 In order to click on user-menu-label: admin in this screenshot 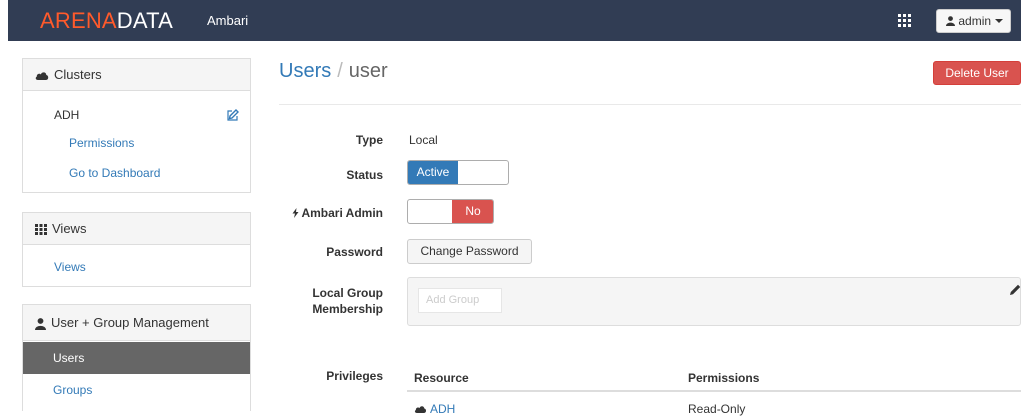, I will do `click(975, 21)`.